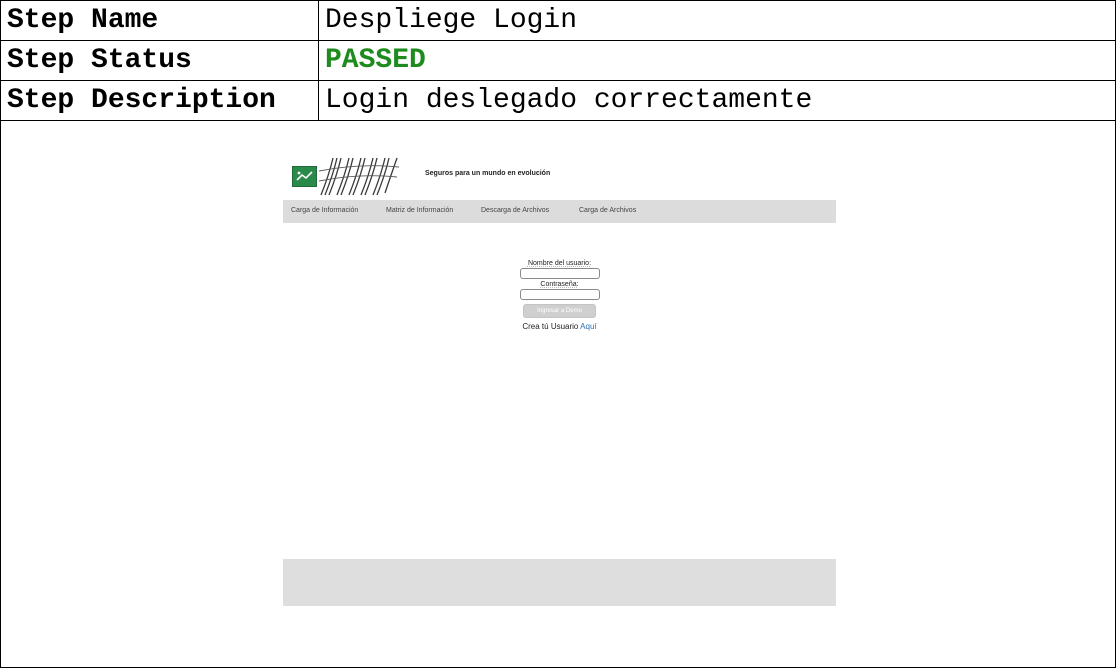 The width and height of the screenshot is (1116, 668). I want to click on step-description-label: Step Description, so click(159, 100).